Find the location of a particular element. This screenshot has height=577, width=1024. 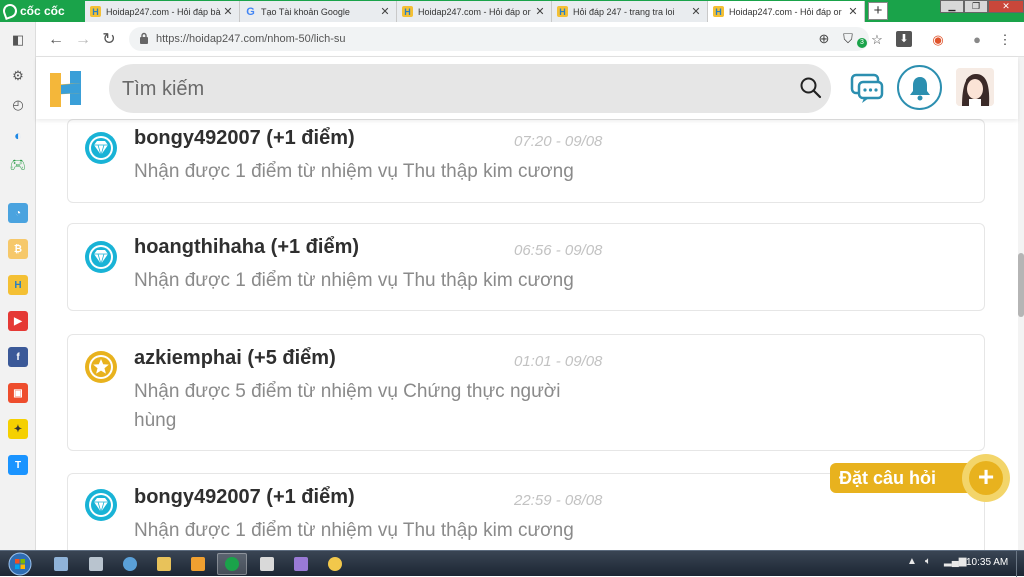

forward-arrow-icon: → is located at coordinates (83, 40).